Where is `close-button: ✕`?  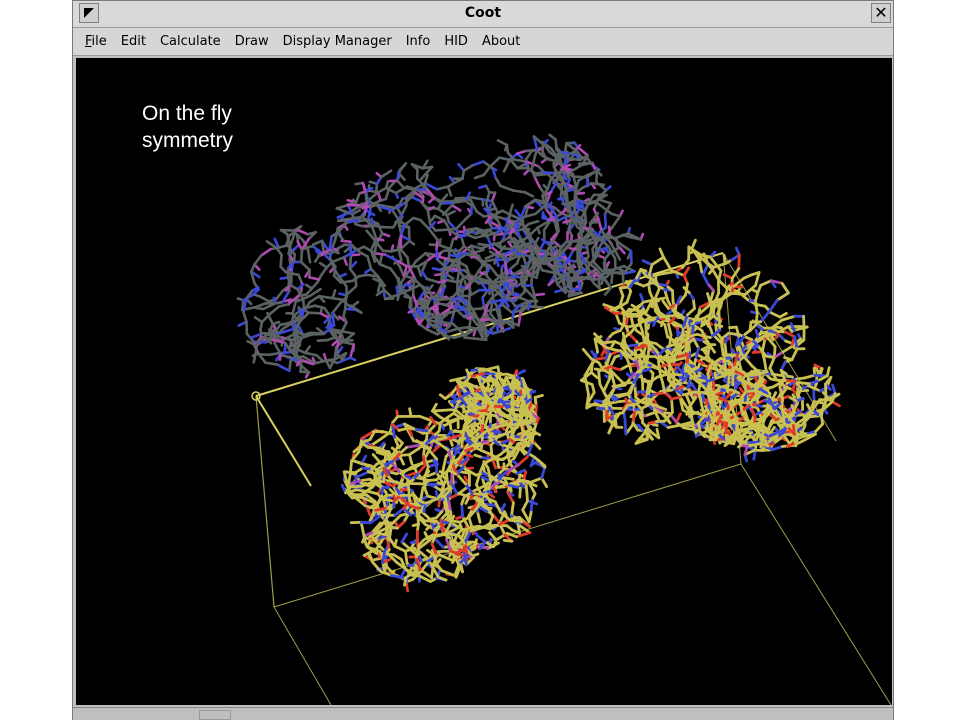
close-button: ✕ is located at coordinates (881, 13).